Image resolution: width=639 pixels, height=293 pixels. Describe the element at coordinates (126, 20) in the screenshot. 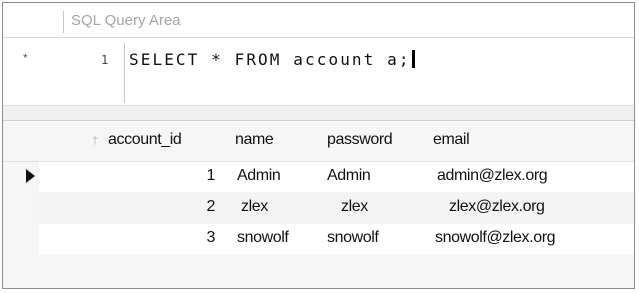

I see `query-area-title: SQL Query Area` at that location.